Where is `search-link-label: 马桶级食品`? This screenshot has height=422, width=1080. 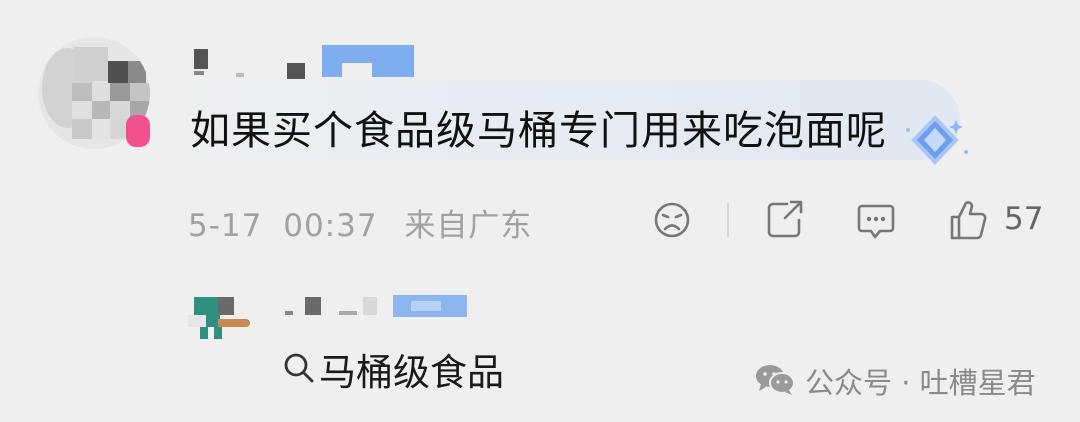 search-link-label: 马桶级食品 is located at coordinates (411, 372).